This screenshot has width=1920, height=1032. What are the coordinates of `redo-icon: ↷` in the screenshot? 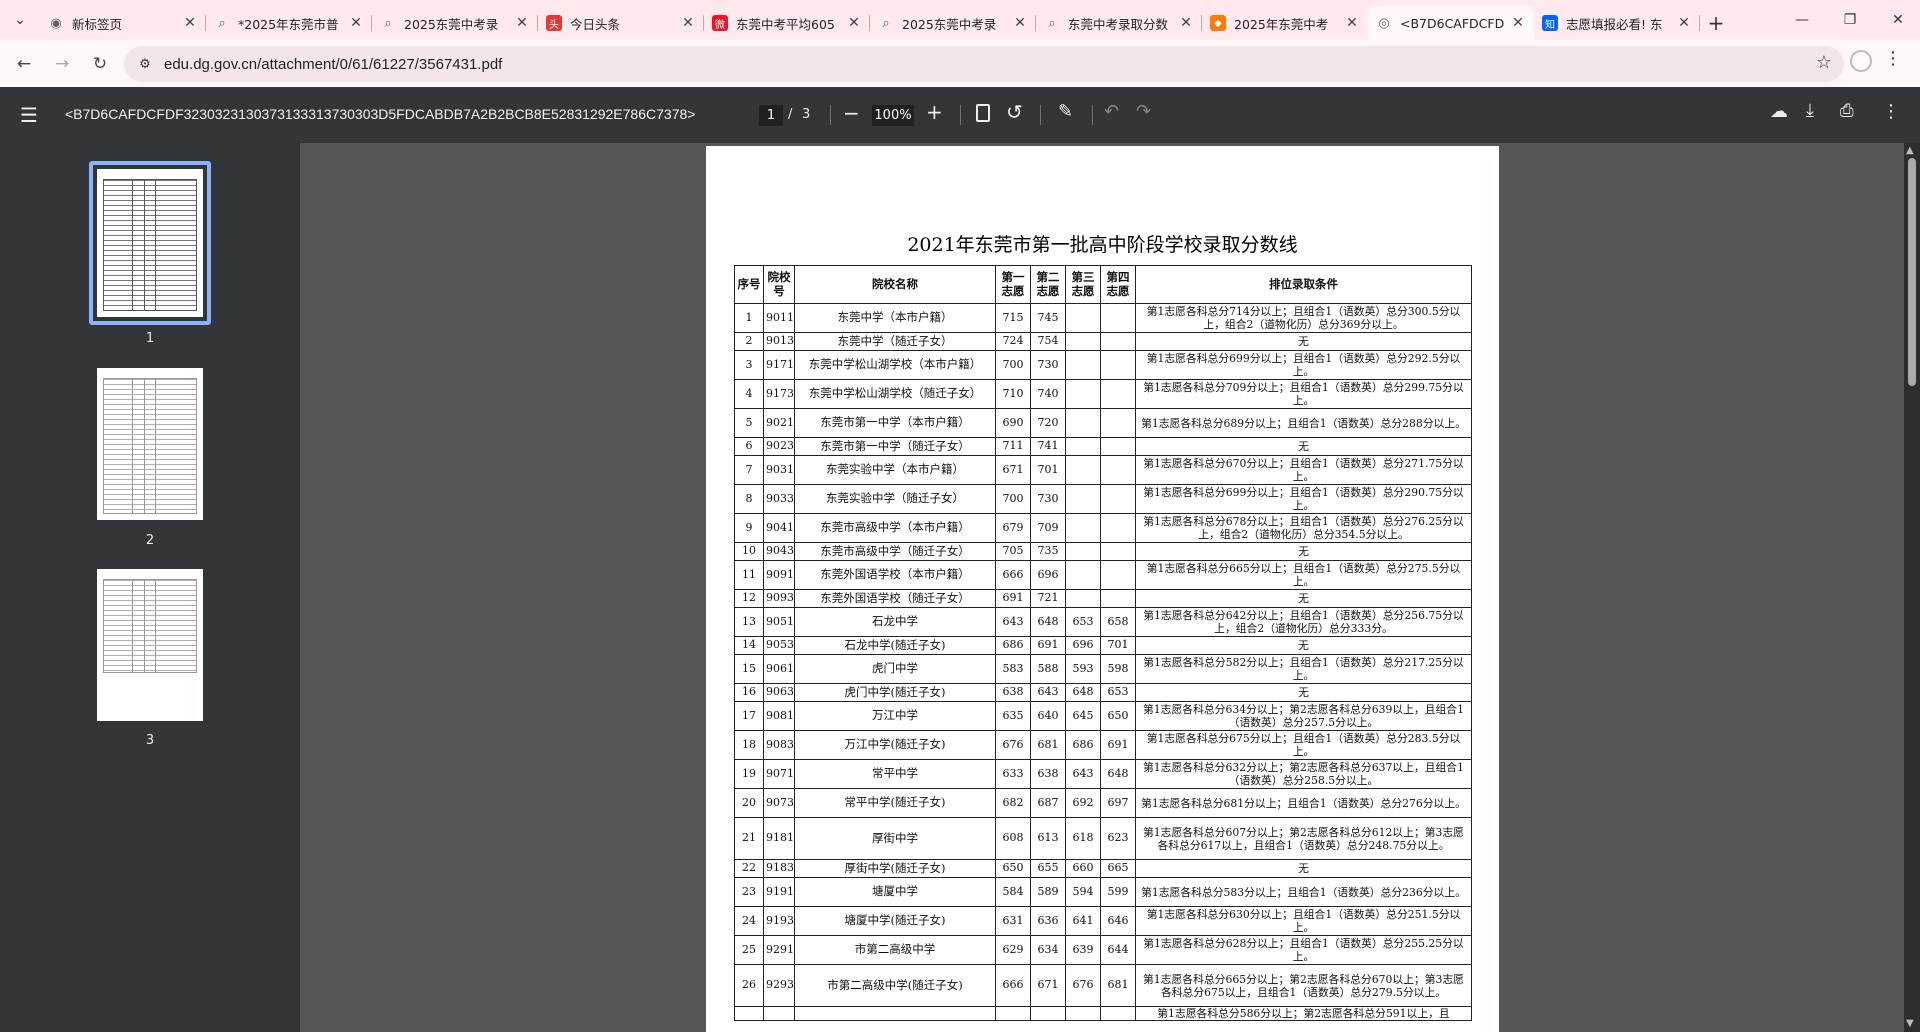 It's located at (1143, 111).